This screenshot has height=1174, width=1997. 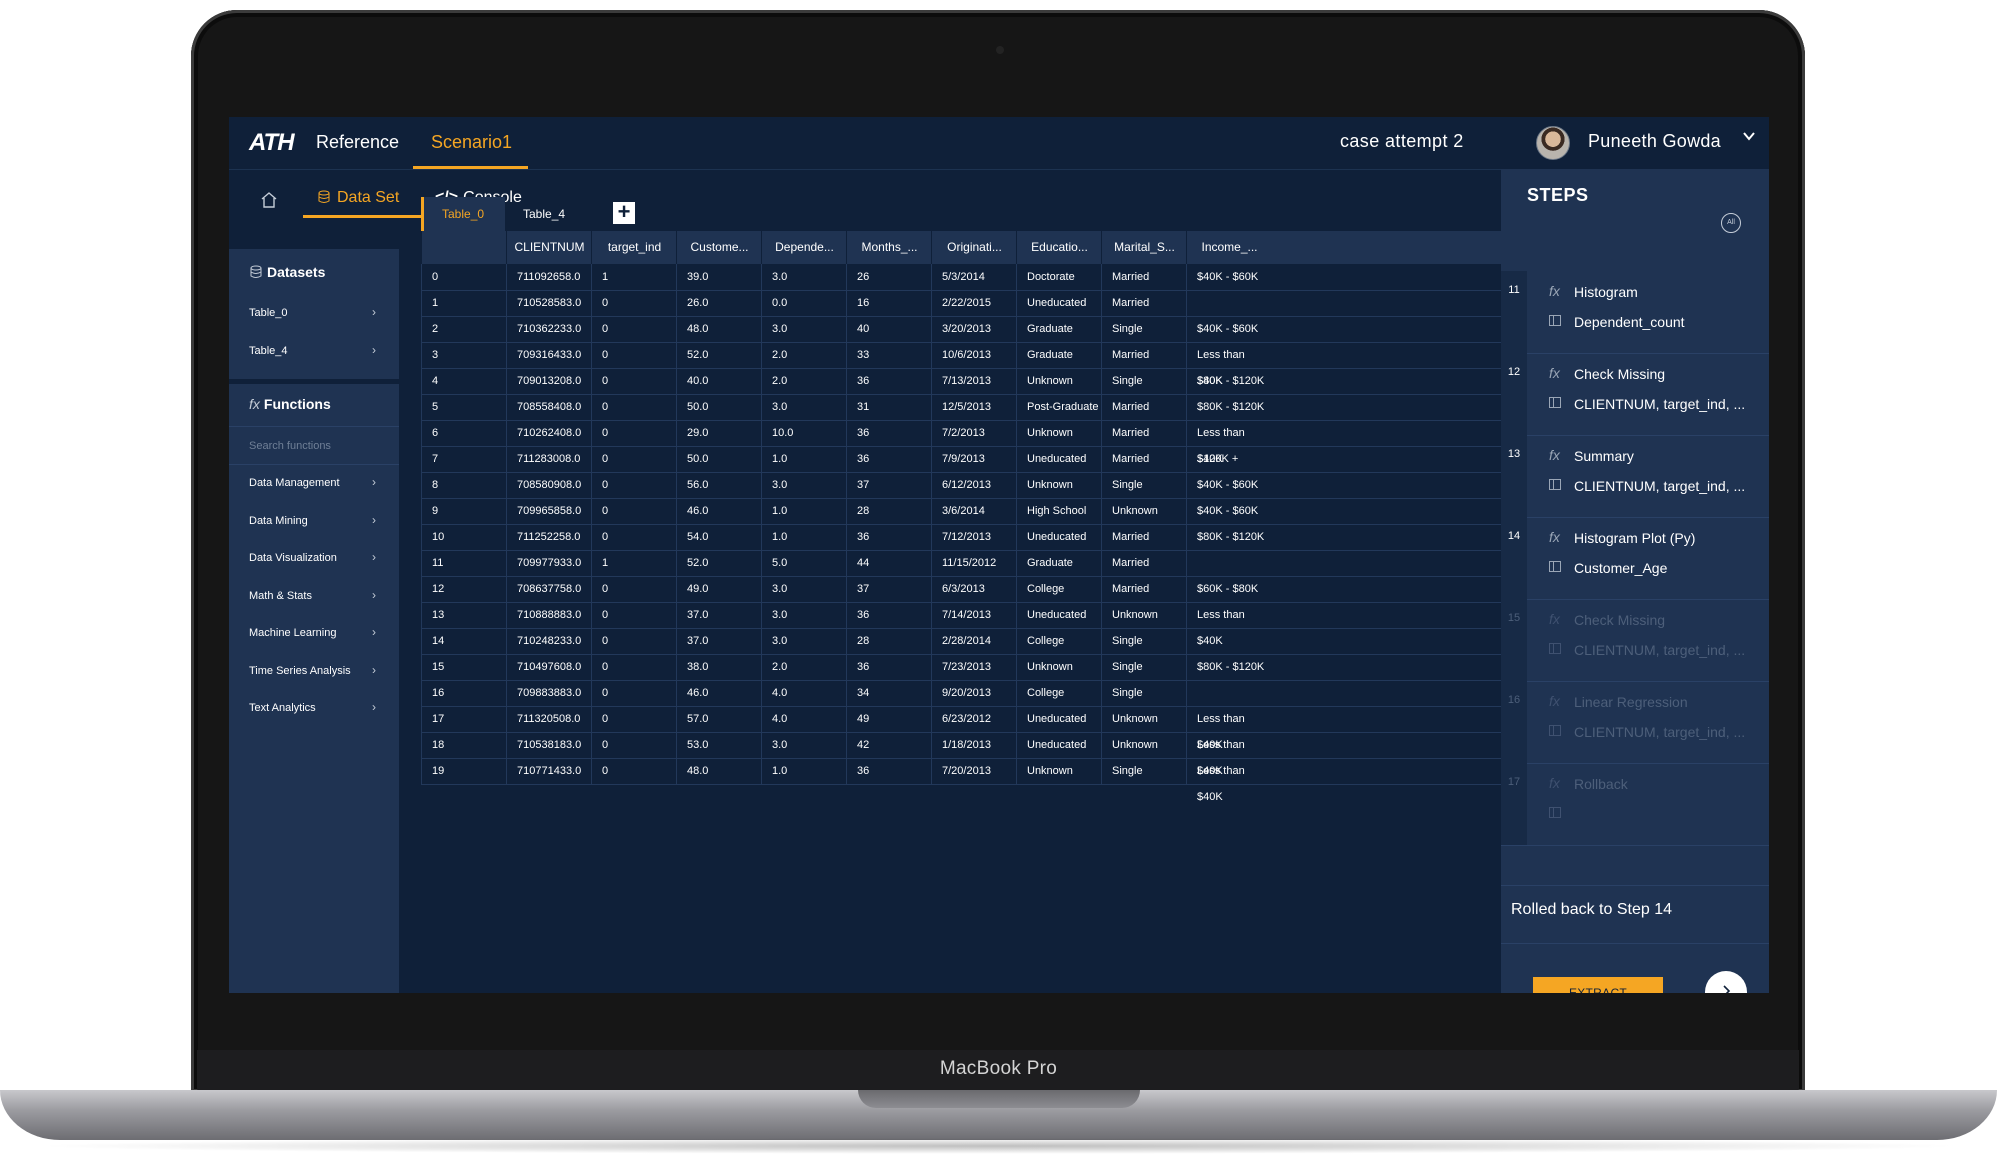 I want to click on table-cell: 2.0, so click(x=803, y=381).